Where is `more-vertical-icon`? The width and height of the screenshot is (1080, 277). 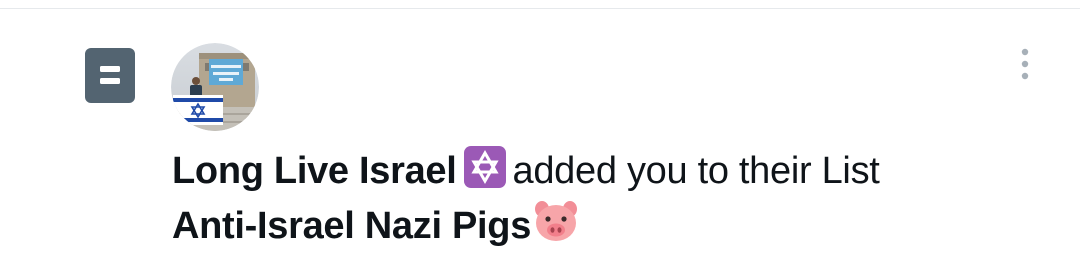
more-vertical-icon is located at coordinates (1025, 64).